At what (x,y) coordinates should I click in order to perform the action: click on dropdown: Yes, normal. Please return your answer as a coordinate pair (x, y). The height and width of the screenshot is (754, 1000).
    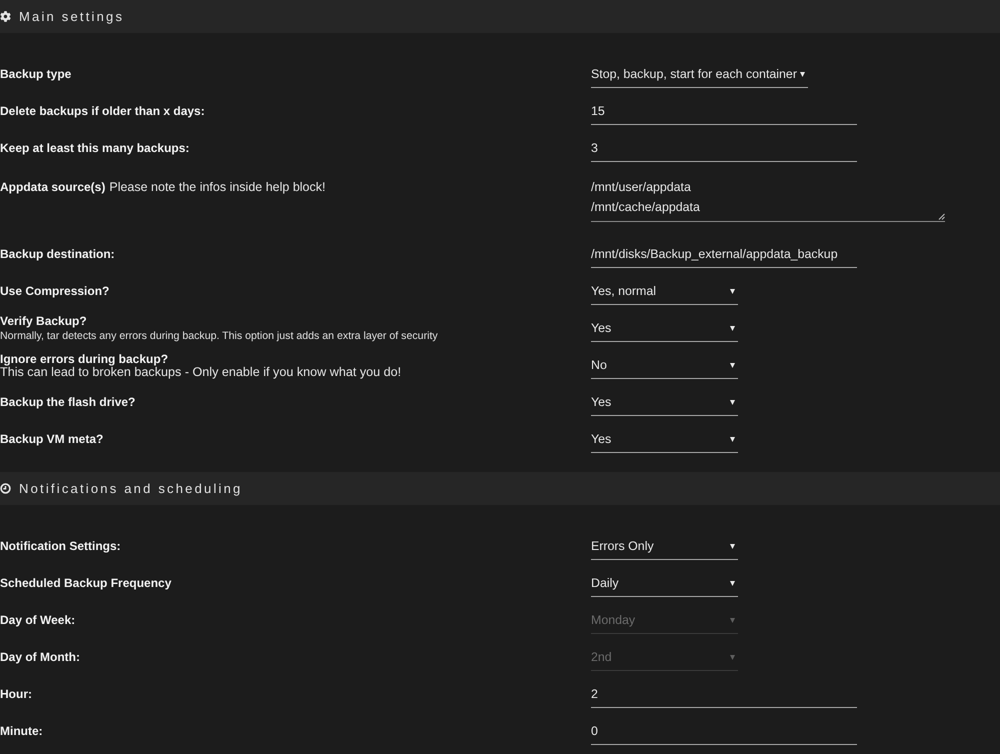
    Looking at the image, I should click on (664, 294).